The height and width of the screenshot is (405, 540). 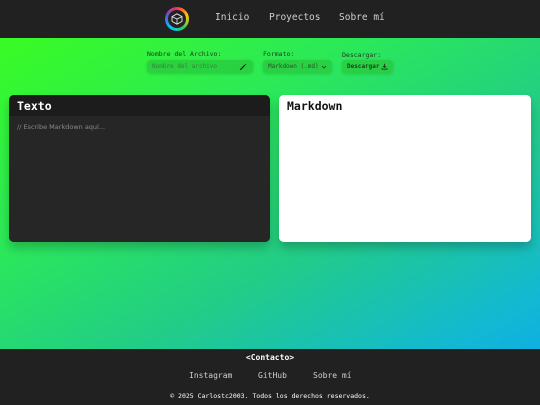 I want to click on format-select: Markdown (.md), so click(x=297, y=66).